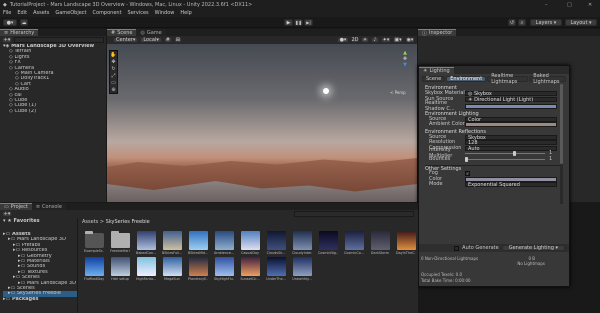  I want to click on camera-dropdown: ▣▾, so click(398, 40).